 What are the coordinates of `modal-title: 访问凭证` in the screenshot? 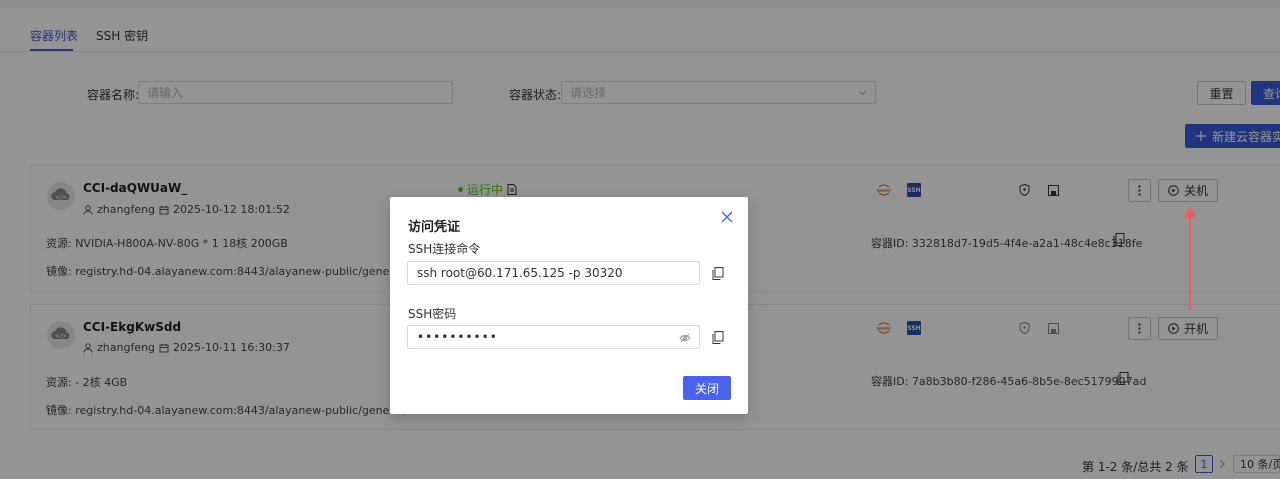 It's located at (434, 227).